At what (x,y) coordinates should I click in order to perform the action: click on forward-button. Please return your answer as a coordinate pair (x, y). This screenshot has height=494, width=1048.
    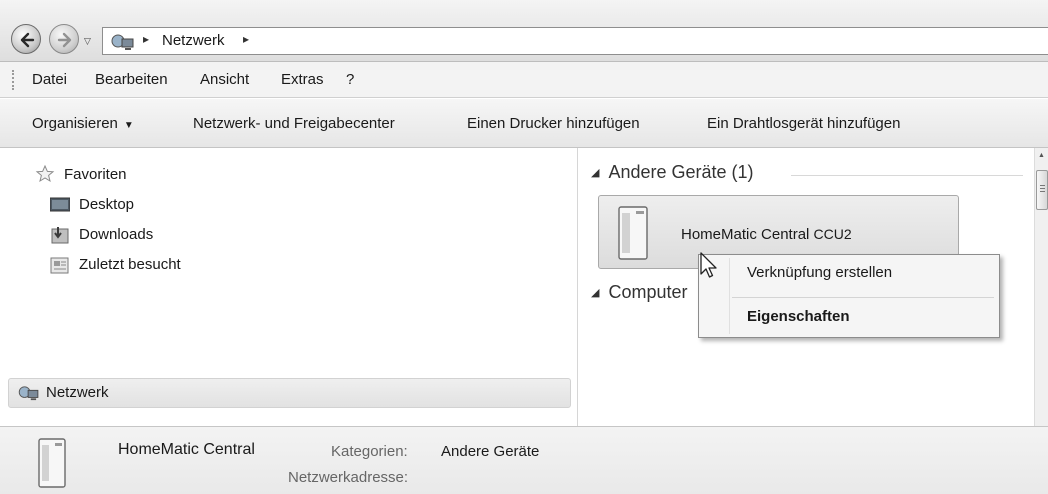
    Looking at the image, I should click on (64, 39).